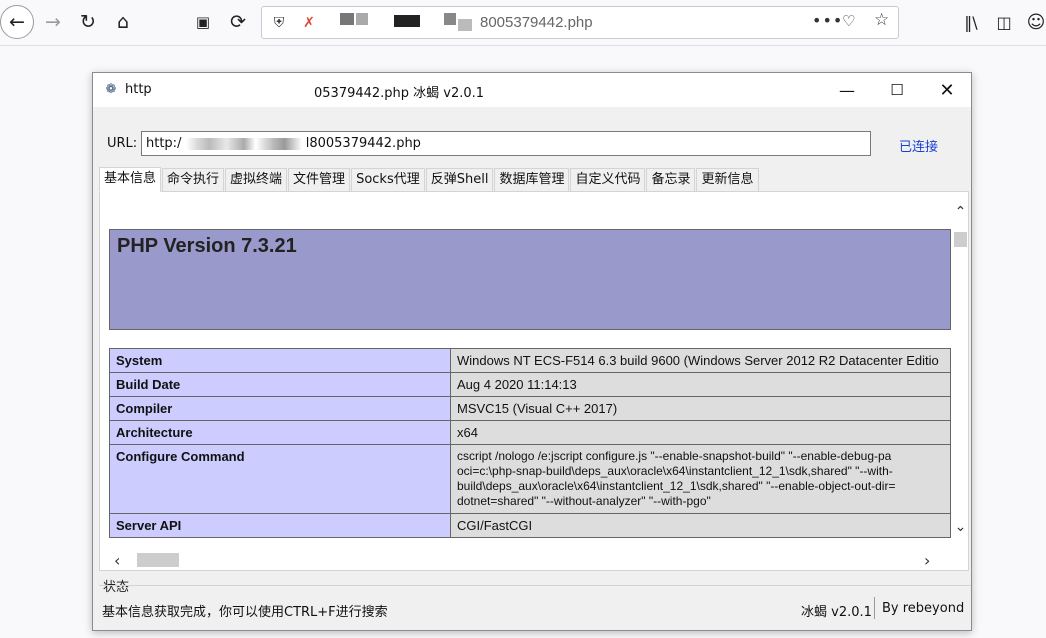 The width and height of the screenshot is (1046, 638). I want to click on bookmark-star-icon: ☆, so click(881, 20).